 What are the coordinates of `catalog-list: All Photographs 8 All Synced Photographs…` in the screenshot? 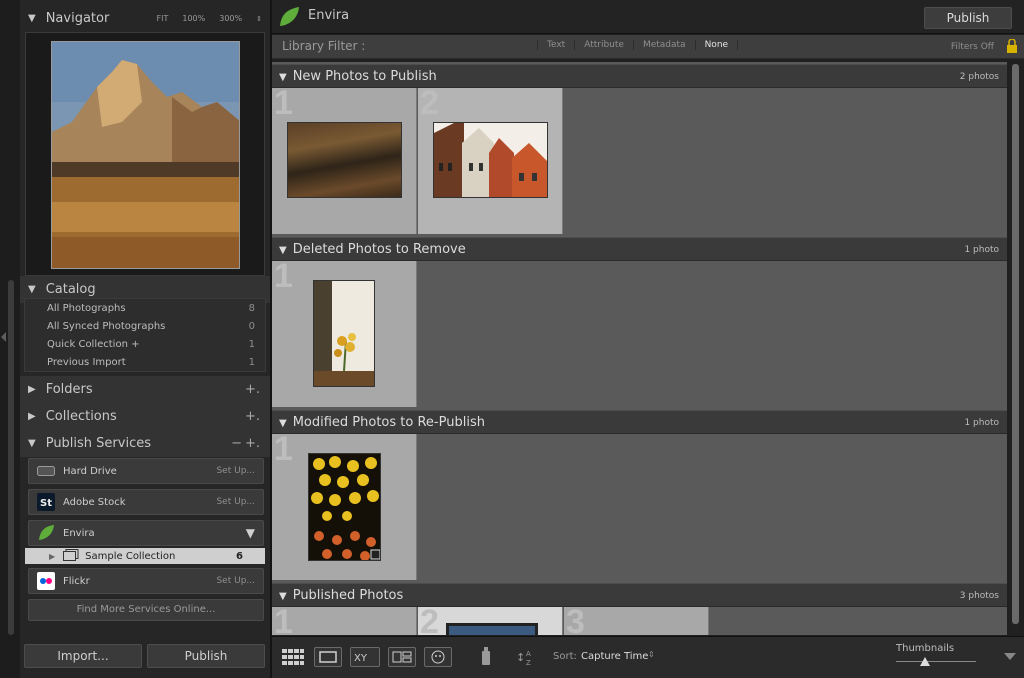 It's located at (145, 335).